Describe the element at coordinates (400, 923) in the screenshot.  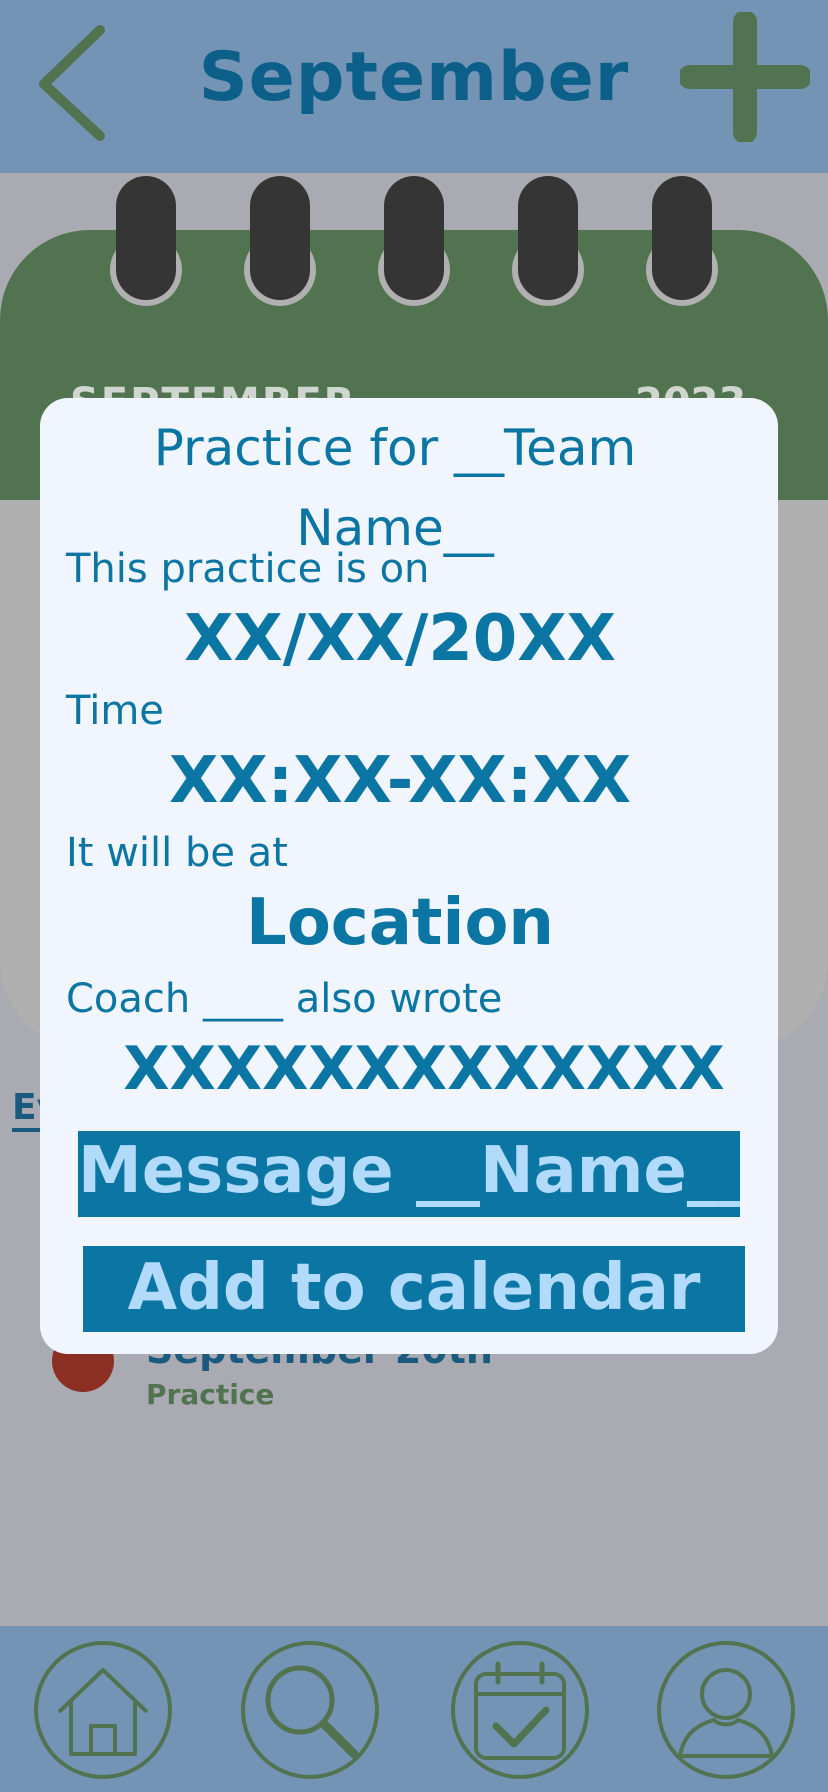
I see `location-value: Location` at that location.